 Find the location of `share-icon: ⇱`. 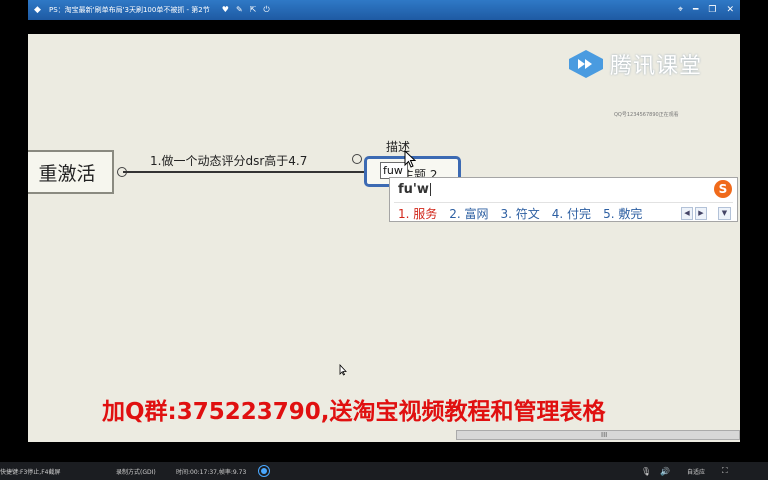

share-icon: ⇱ is located at coordinates (253, 10).